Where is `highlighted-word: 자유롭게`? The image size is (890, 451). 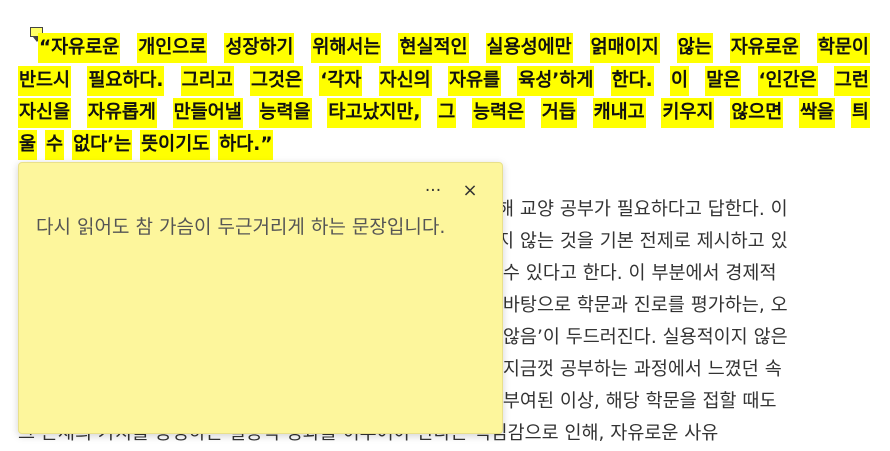 highlighted-word: 자유롭게 is located at coordinates (121, 113).